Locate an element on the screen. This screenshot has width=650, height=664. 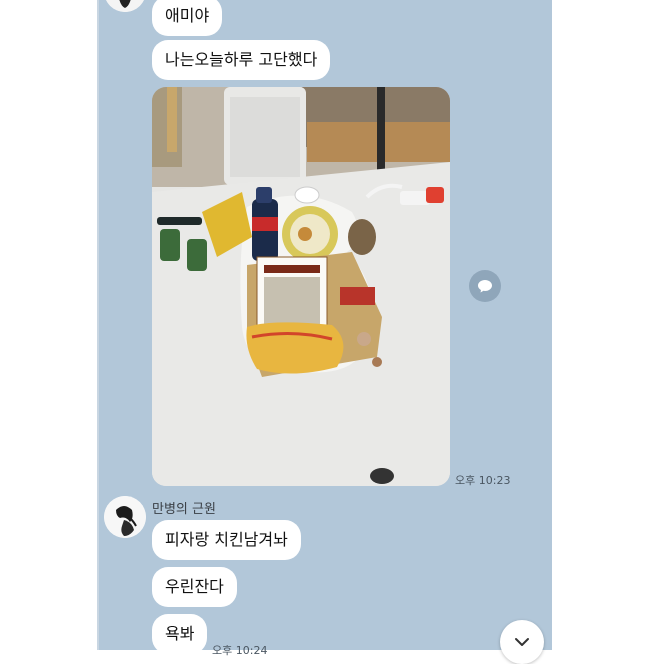
message-text: 우린잔다 is located at coordinates (194, 586).